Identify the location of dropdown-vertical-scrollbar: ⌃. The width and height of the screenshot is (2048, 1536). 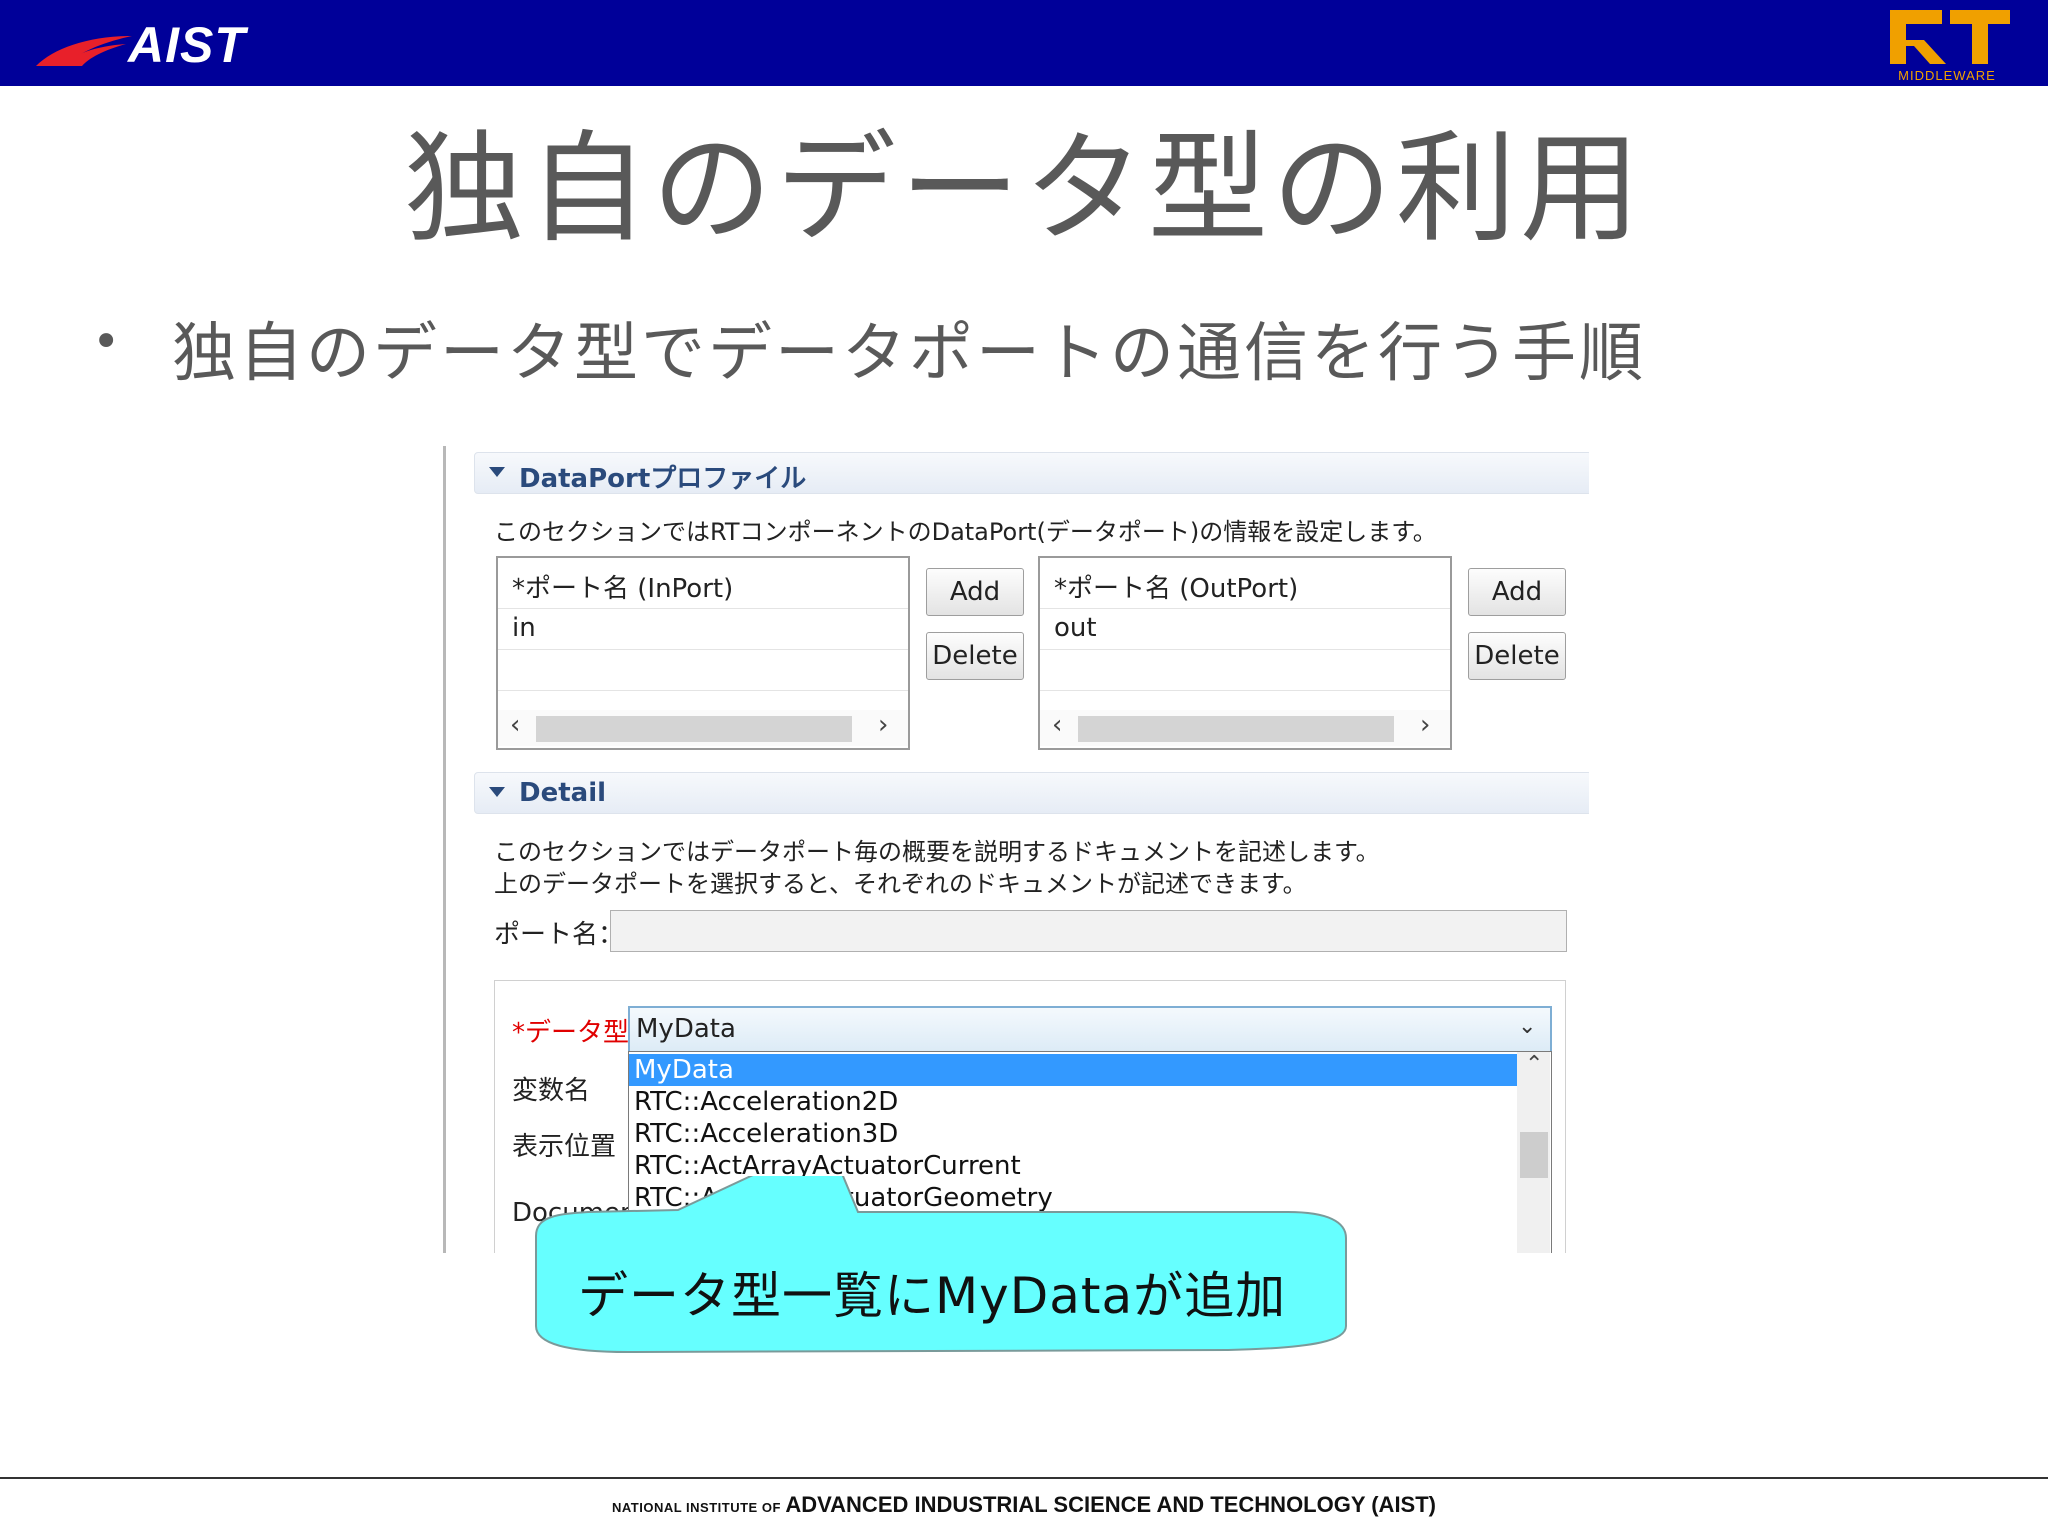
(1533, 1152).